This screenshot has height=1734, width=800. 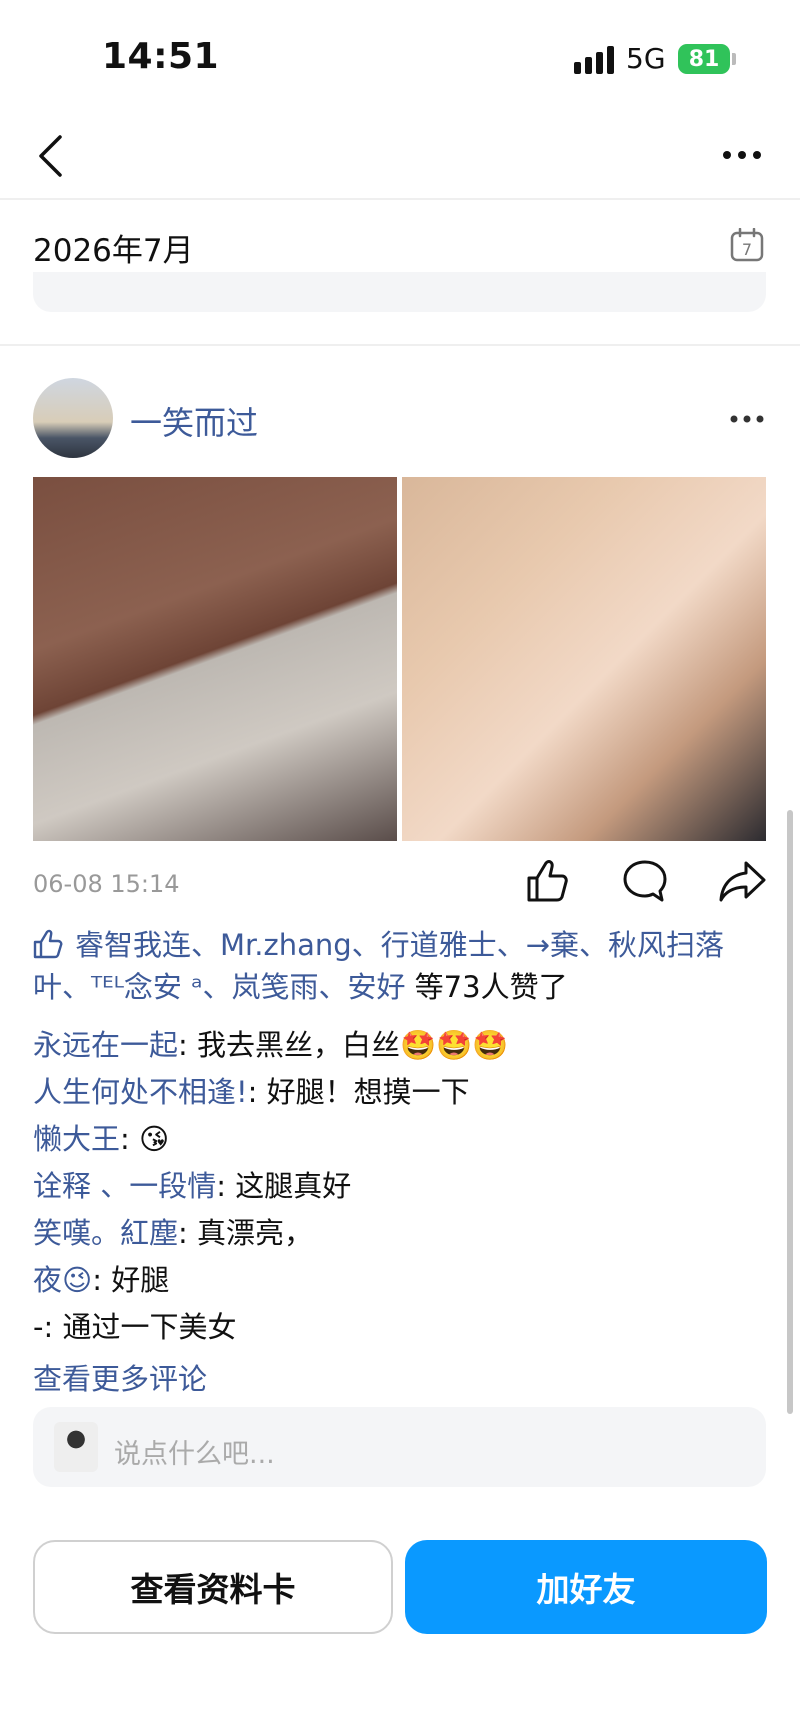 What do you see at coordinates (213, 1587) in the screenshot?
I see `view-profile-card-button: 查看资料卡` at bounding box center [213, 1587].